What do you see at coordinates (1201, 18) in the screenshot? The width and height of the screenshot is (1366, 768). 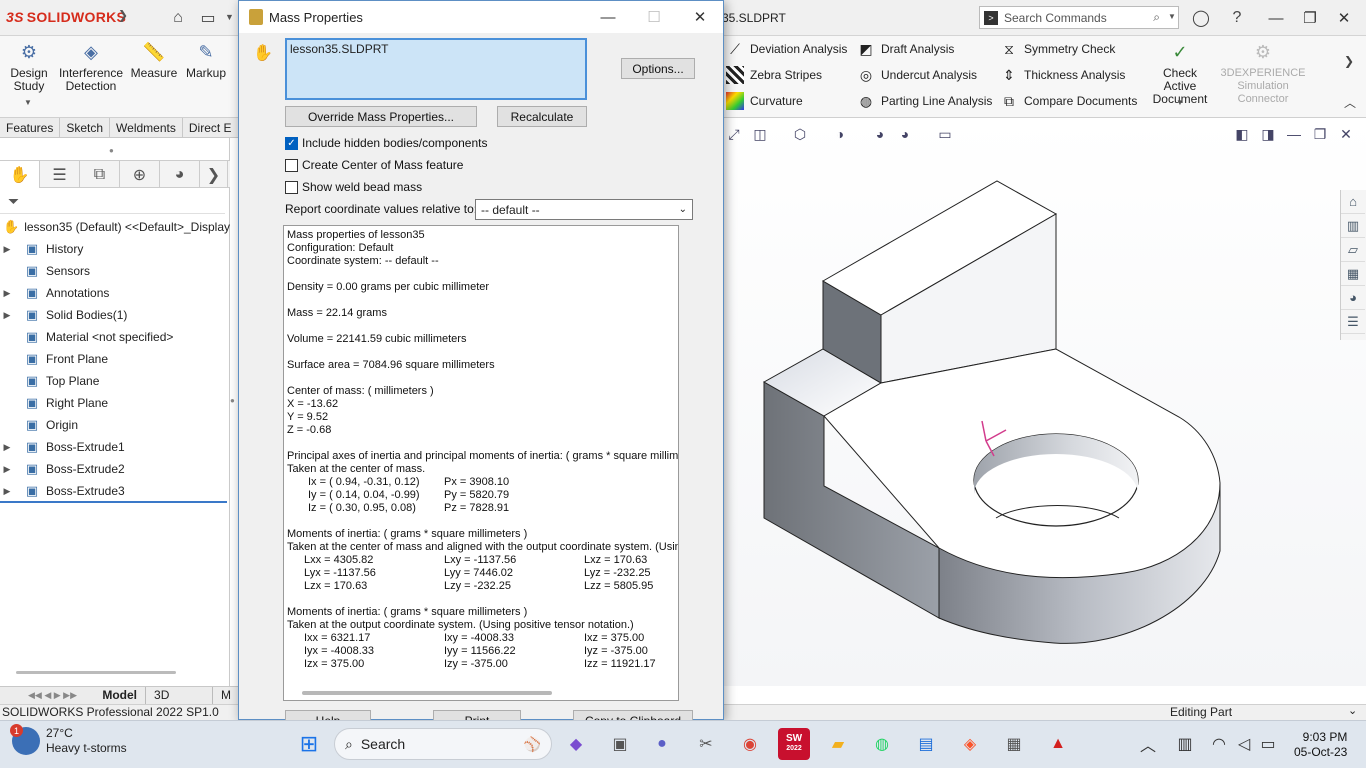 I see `user-icon: ◯` at bounding box center [1201, 18].